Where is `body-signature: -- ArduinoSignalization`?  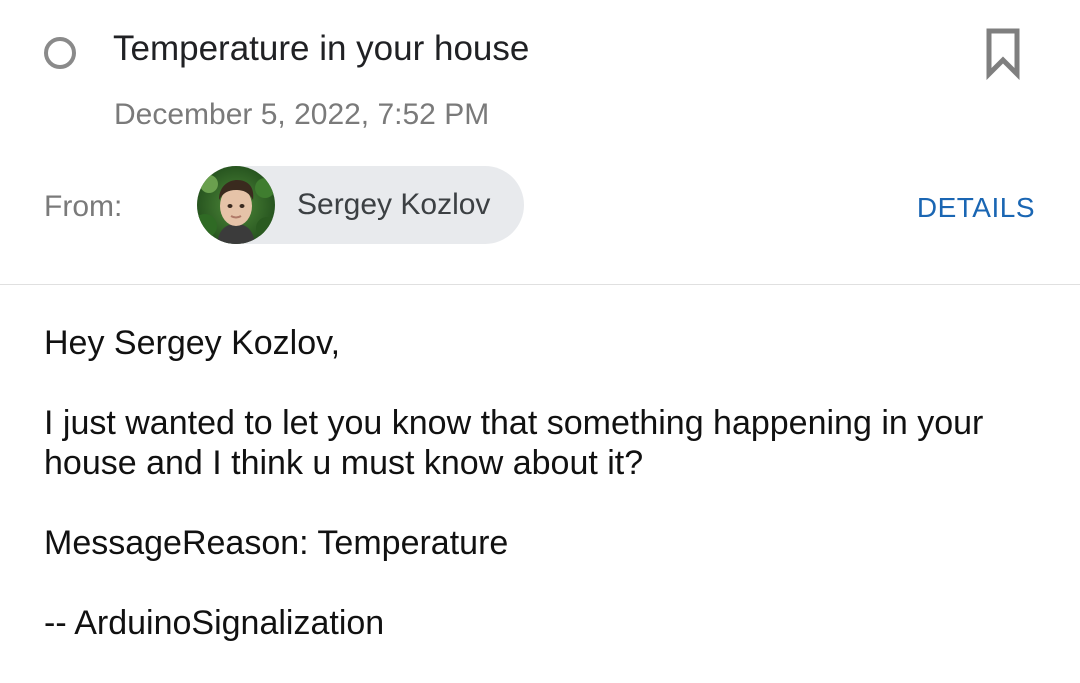 body-signature: -- ArduinoSignalization is located at coordinates (214, 623).